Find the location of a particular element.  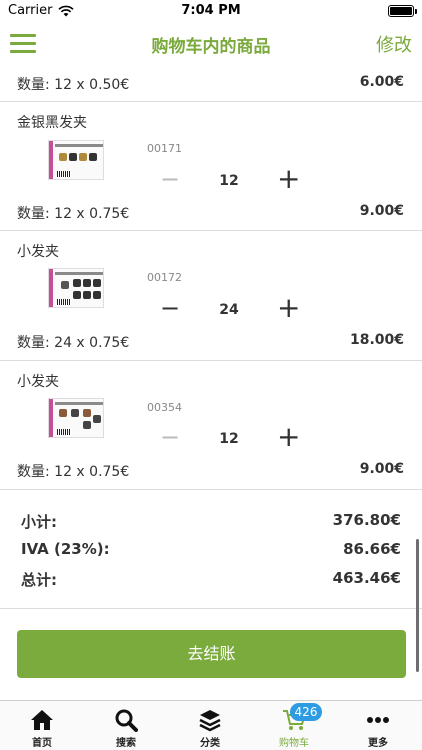

layers-icon is located at coordinates (210, 721).